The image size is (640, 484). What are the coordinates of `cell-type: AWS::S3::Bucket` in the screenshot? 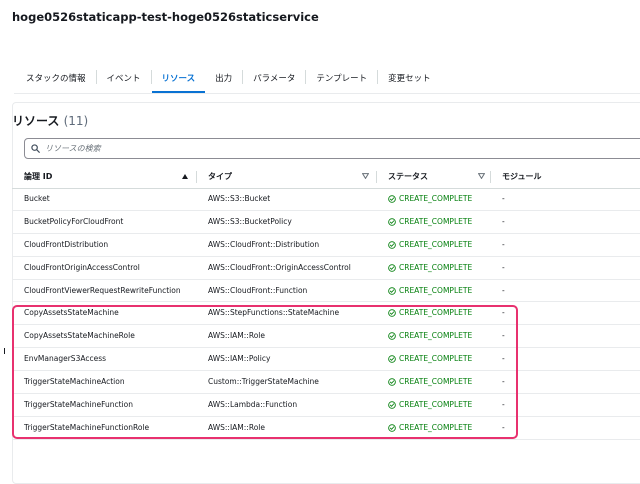 It's located at (239, 198).